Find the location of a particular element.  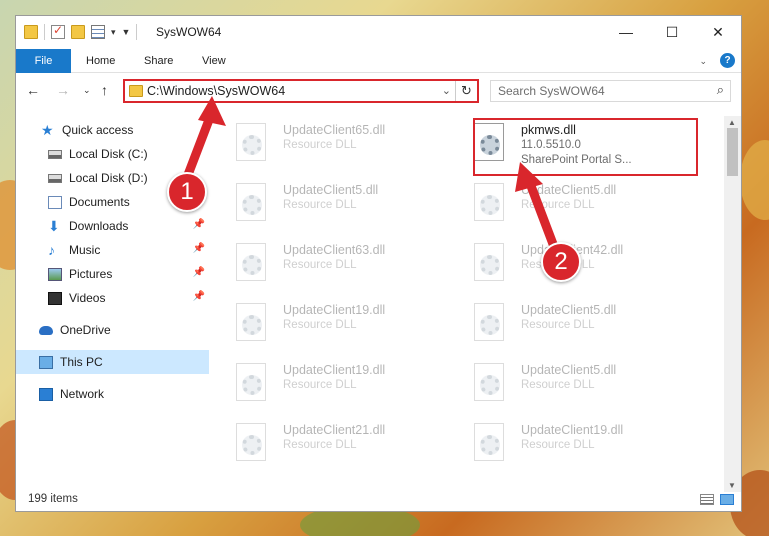

step-2-badge: 2 is located at coordinates (561, 262).